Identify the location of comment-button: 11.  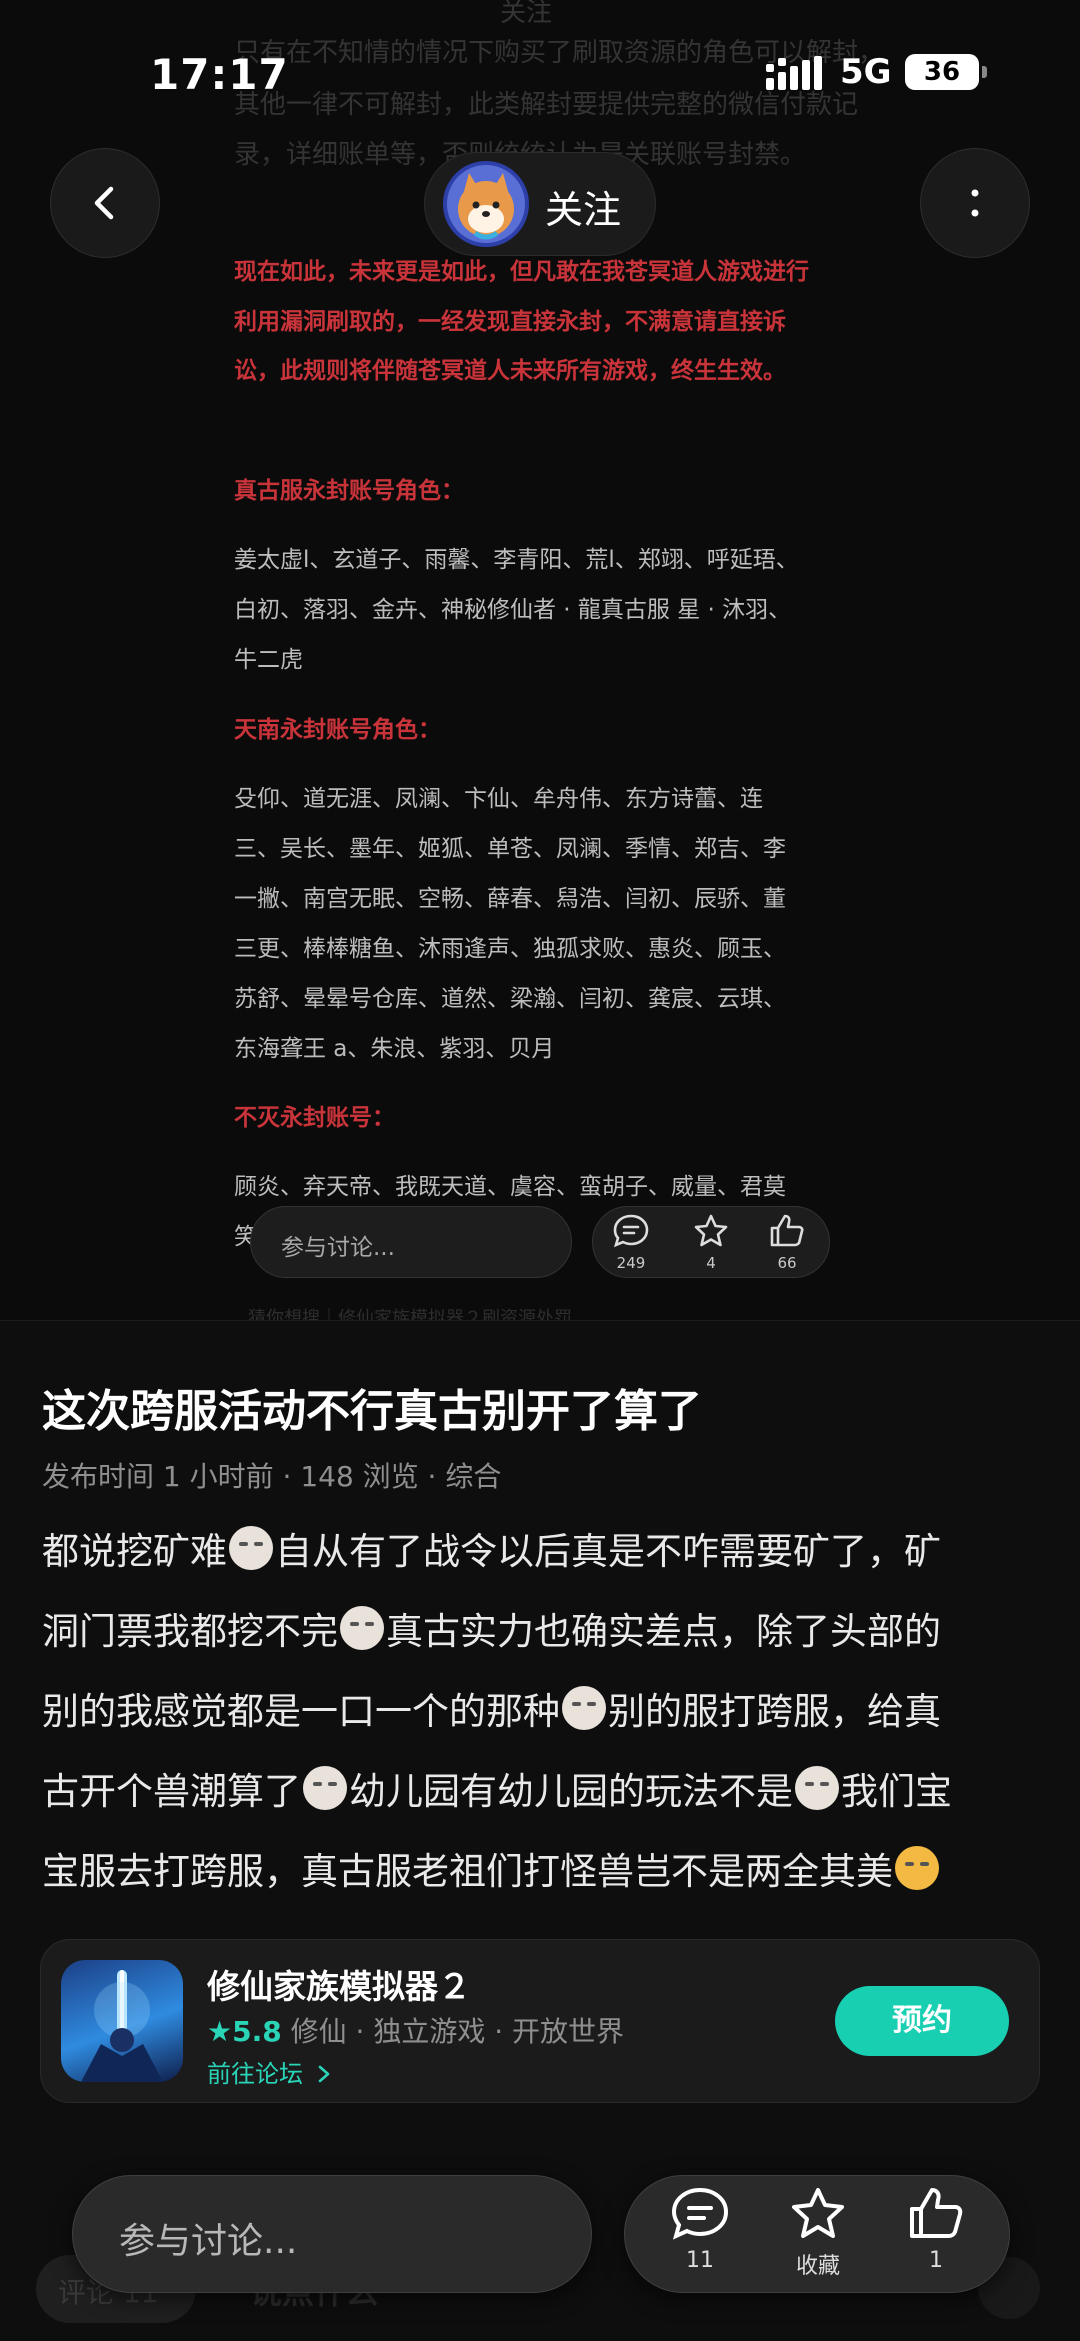
(700, 2229).